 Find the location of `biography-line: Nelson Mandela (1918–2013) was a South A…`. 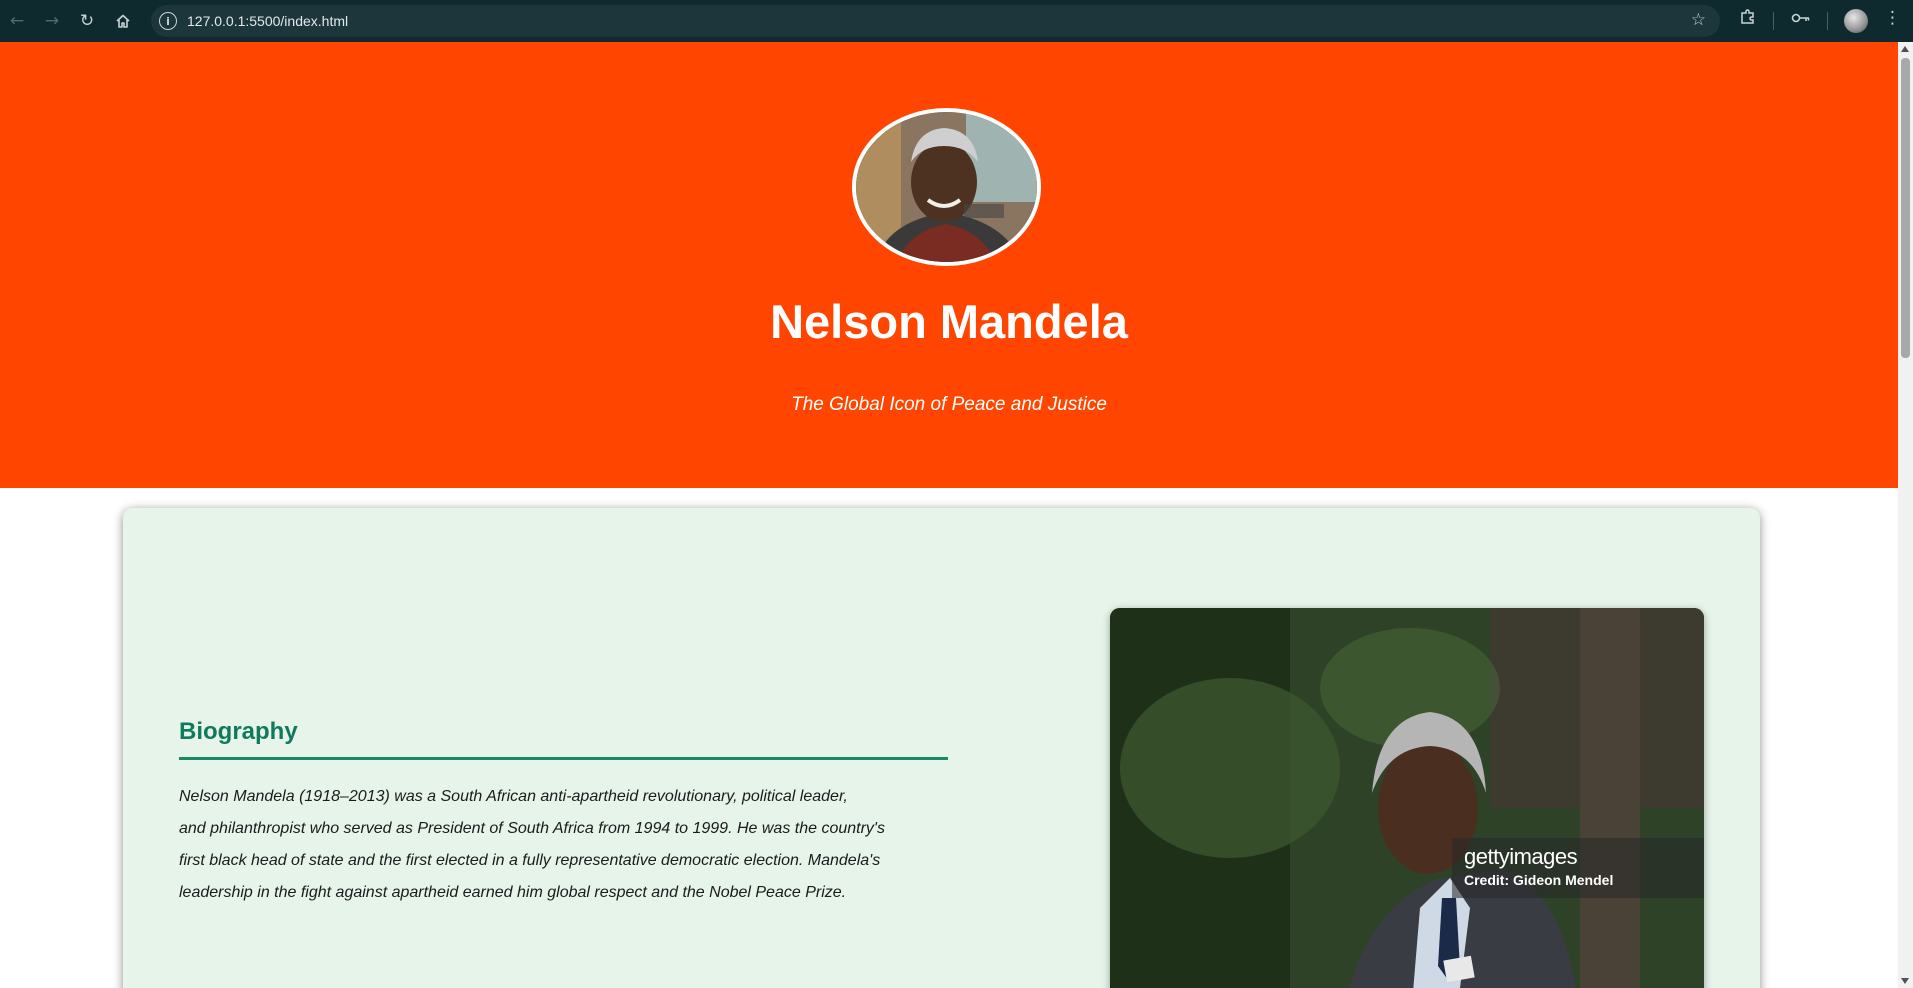

biography-line: Nelson Mandela (1918–2013) was a South A… is located at coordinates (513, 796).